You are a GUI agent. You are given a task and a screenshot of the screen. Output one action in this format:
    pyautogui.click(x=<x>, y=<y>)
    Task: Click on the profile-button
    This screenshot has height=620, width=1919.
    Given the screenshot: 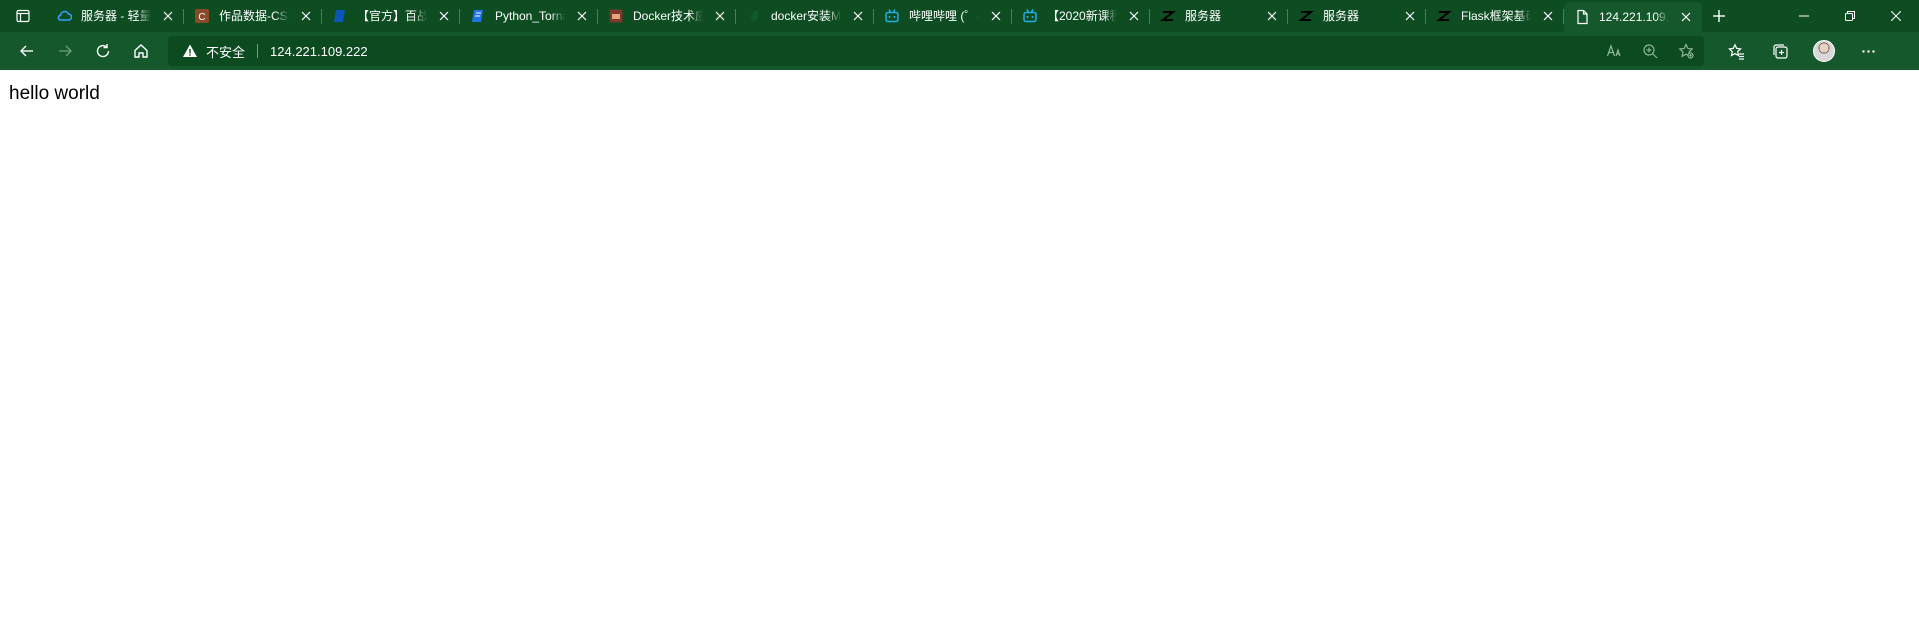 What is the action you would take?
    pyautogui.click(x=1824, y=51)
    